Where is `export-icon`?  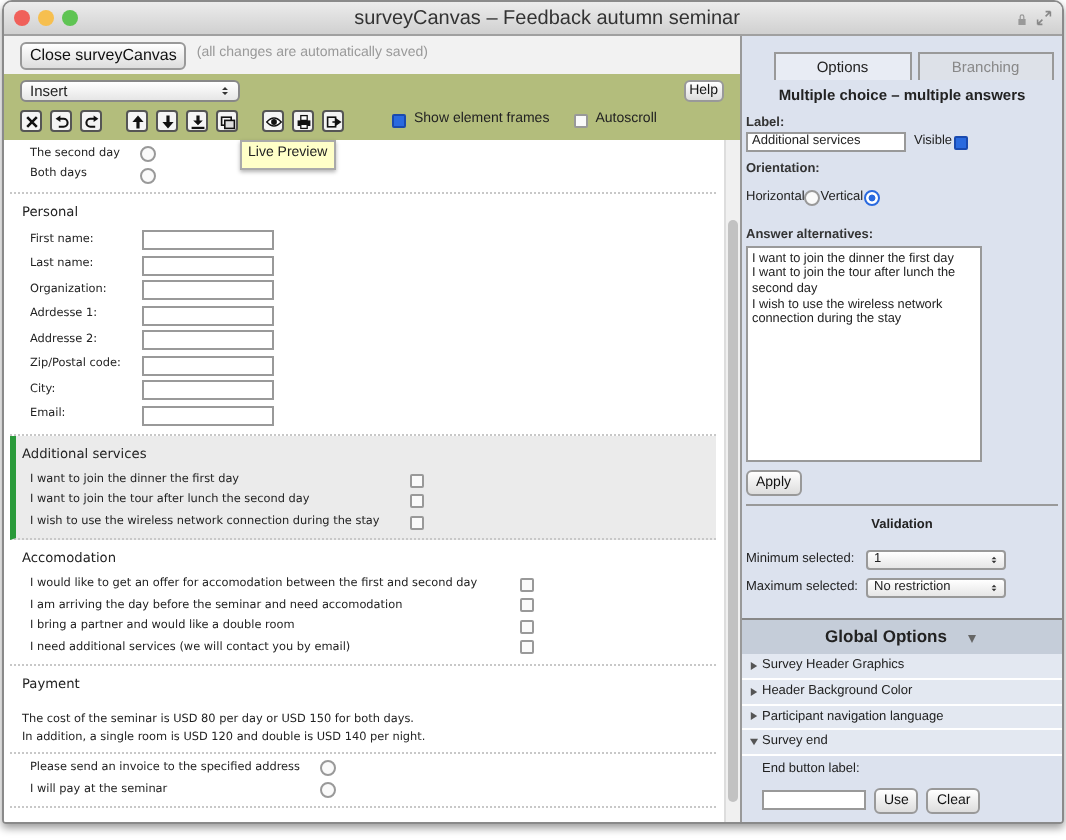
export-icon is located at coordinates (333, 121).